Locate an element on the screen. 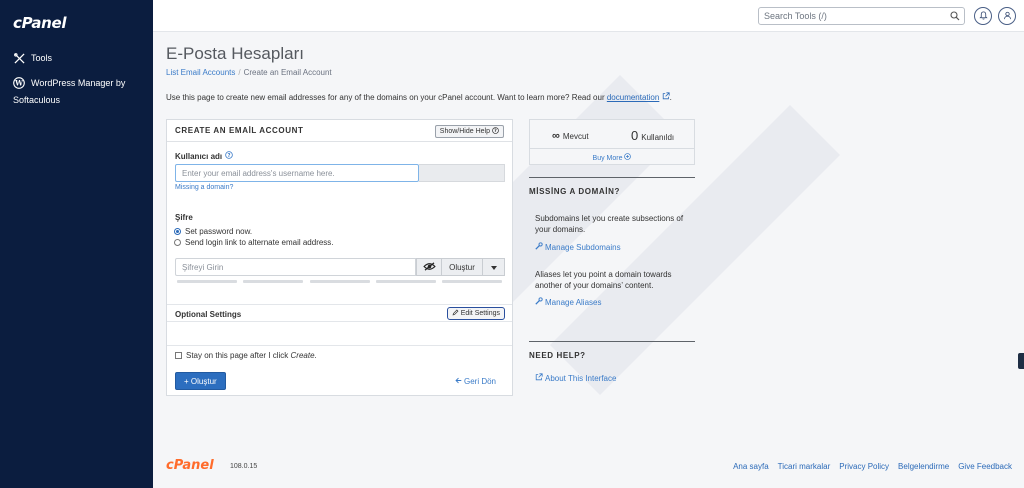  stay-text-end: . is located at coordinates (315, 355).